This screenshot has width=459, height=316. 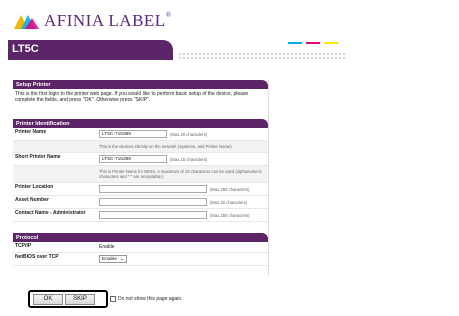 What do you see at coordinates (140, 84) in the screenshot?
I see `section-heading: Setup Printer` at bounding box center [140, 84].